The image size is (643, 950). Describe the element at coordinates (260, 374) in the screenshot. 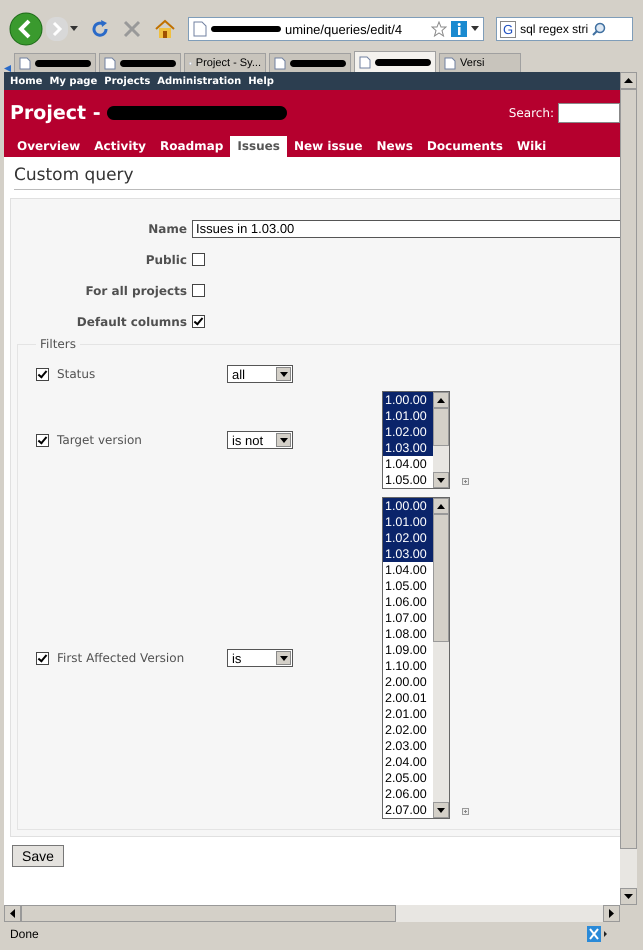

I see `operator-select: all` at that location.